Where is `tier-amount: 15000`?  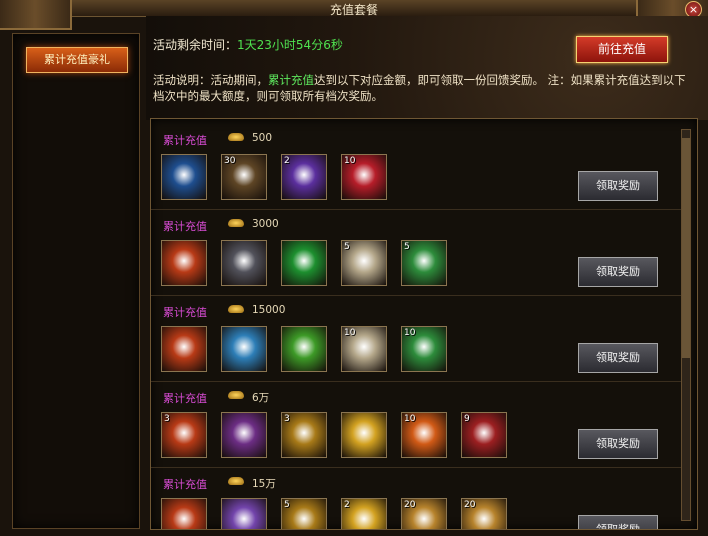 tier-amount: 15000 is located at coordinates (269, 310).